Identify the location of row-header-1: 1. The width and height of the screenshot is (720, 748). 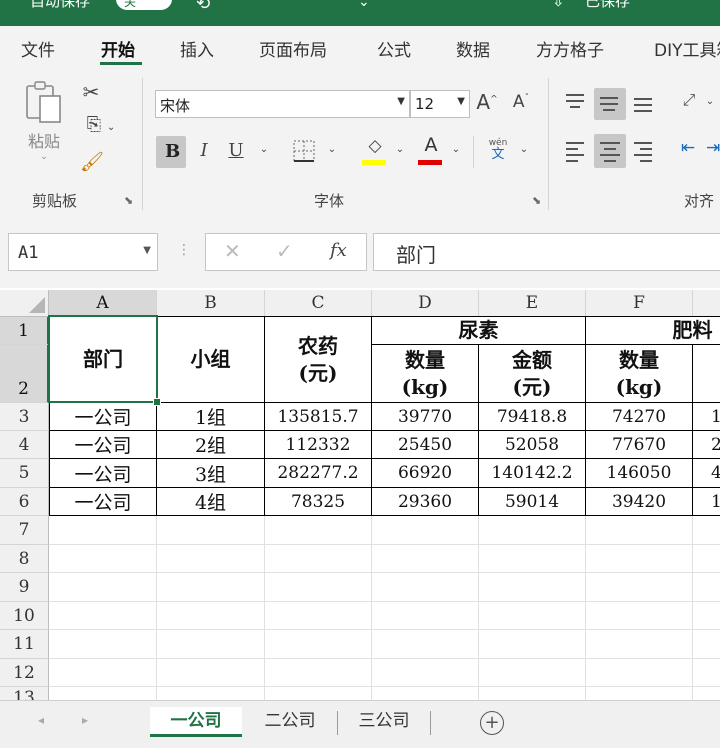
(24, 331).